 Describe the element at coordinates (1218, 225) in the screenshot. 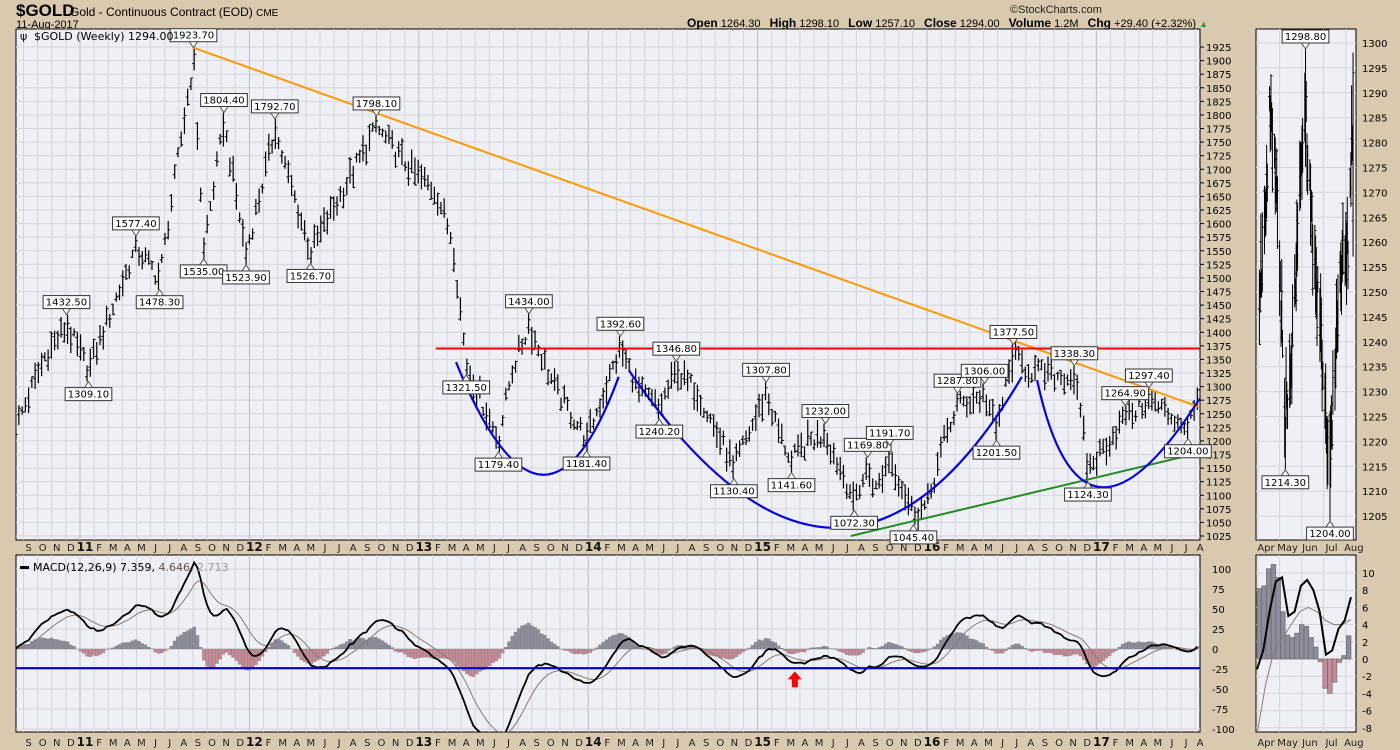

I see `price-tick-label: 1600` at that location.